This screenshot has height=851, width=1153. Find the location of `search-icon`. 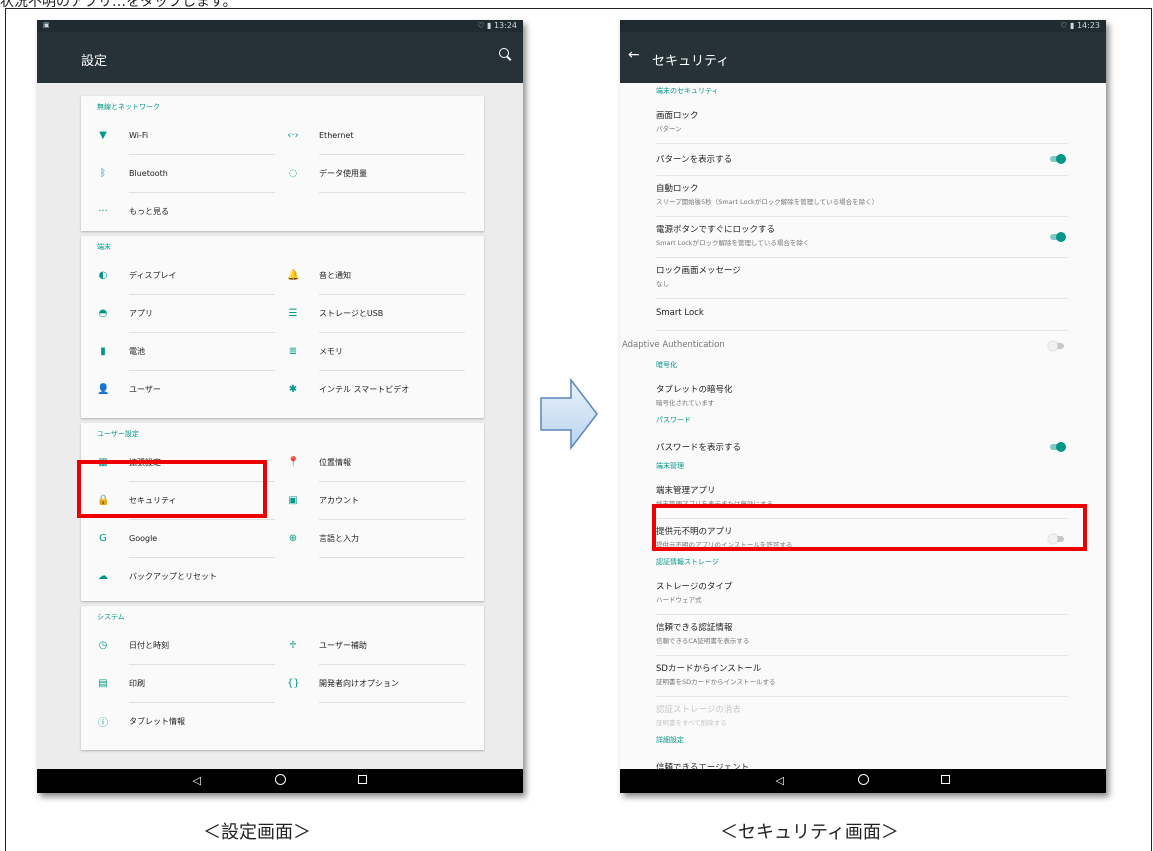

search-icon is located at coordinates (504, 53).